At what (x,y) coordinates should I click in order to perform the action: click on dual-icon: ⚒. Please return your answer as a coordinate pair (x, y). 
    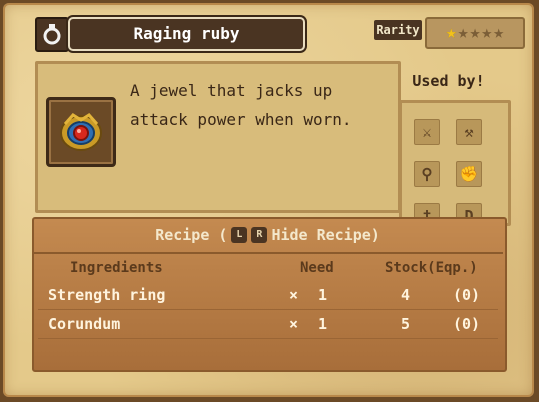
    Looking at the image, I should click on (469, 132).